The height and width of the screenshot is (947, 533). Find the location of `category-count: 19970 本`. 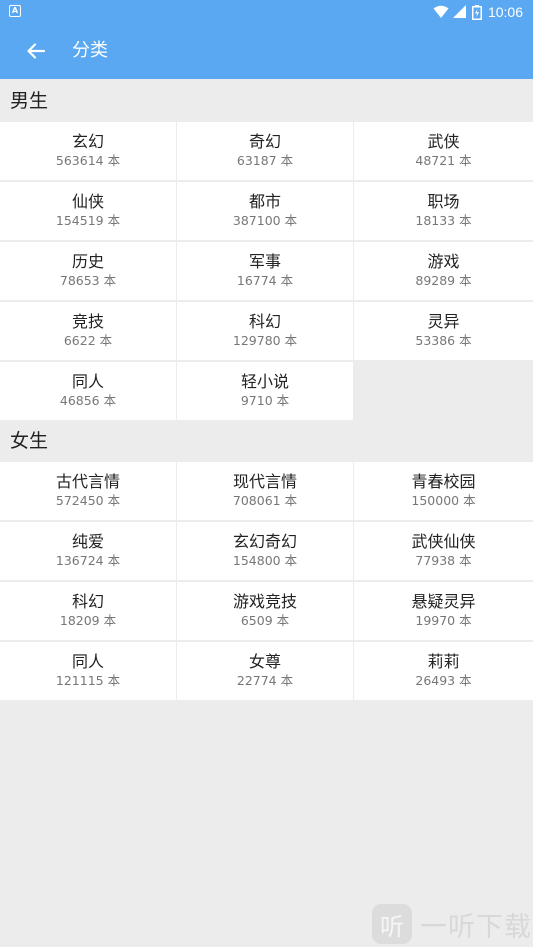

category-count: 19970 本 is located at coordinates (443, 620).